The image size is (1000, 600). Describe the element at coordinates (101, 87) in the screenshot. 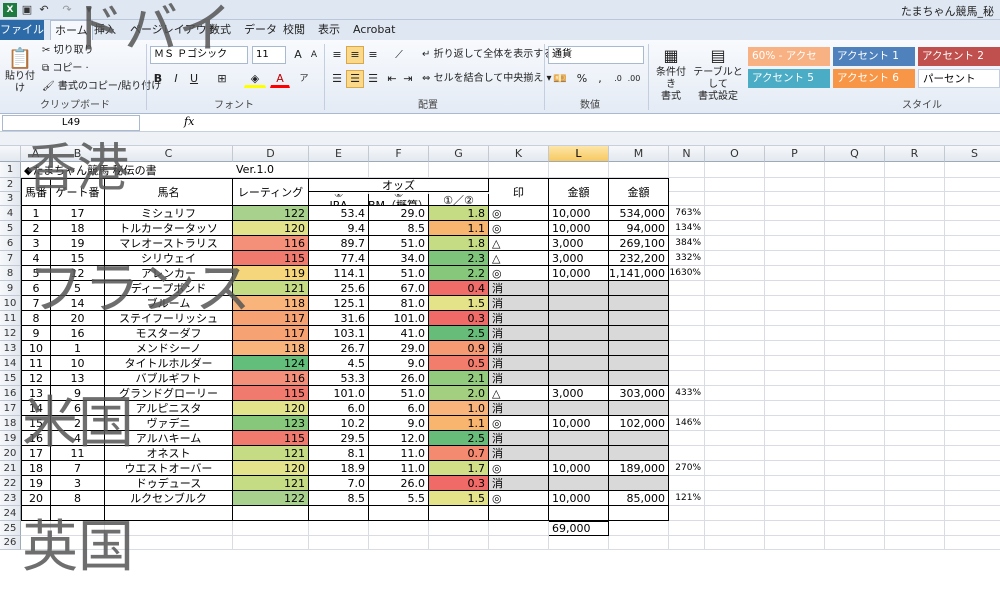

I see `format-painter-button: 🖌 書式のコピー/貼り付け` at that location.